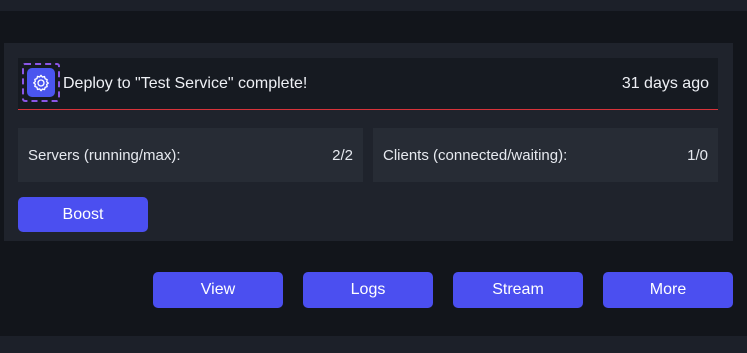 Image resolution: width=747 pixels, height=353 pixels. Describe the element at coordinates (668, 290) in the screenshot. I see `more-button: More` at that location.